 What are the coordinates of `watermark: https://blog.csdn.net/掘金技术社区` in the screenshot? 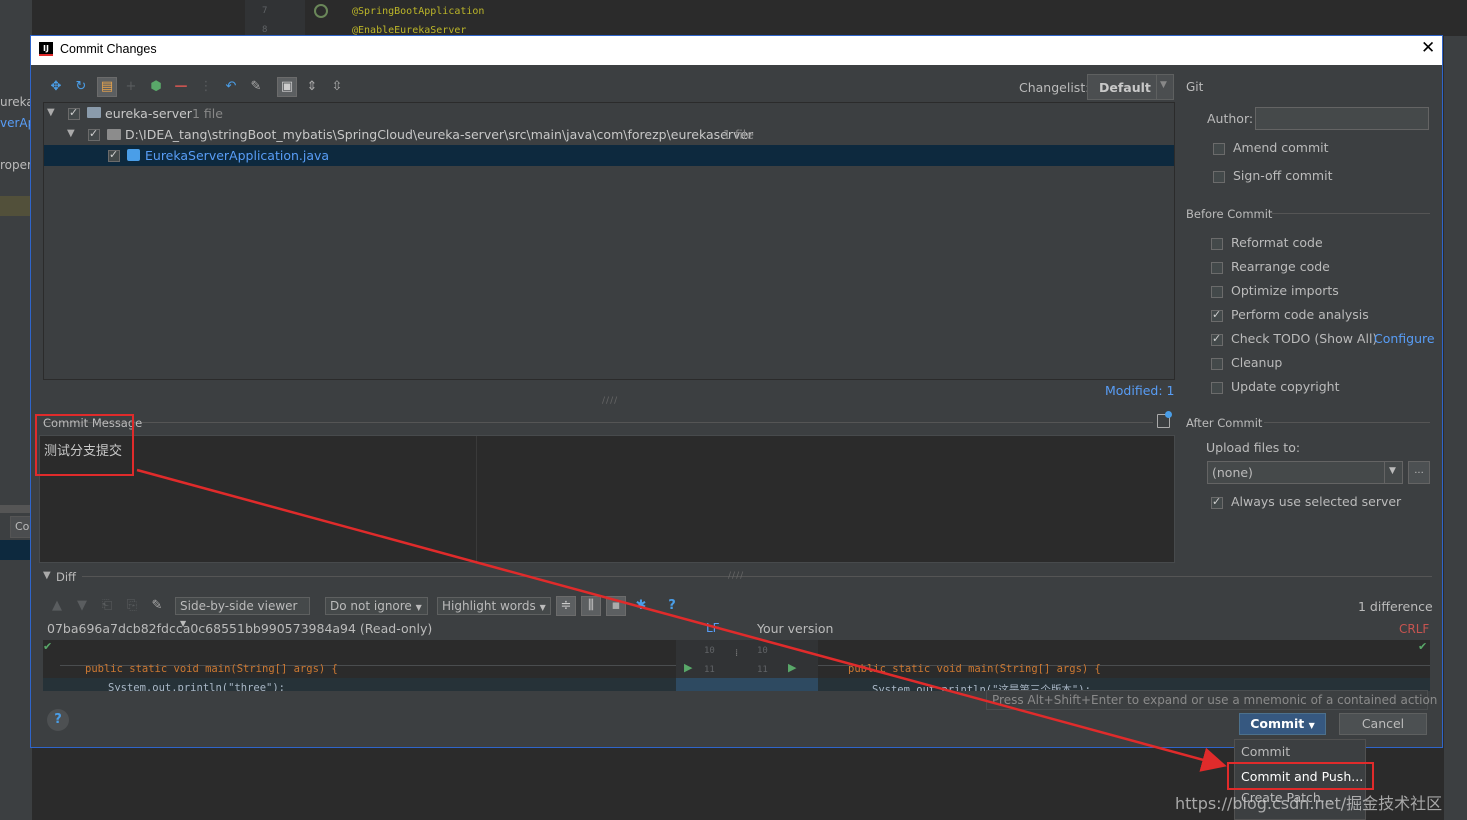 It's located at (1309, 803).